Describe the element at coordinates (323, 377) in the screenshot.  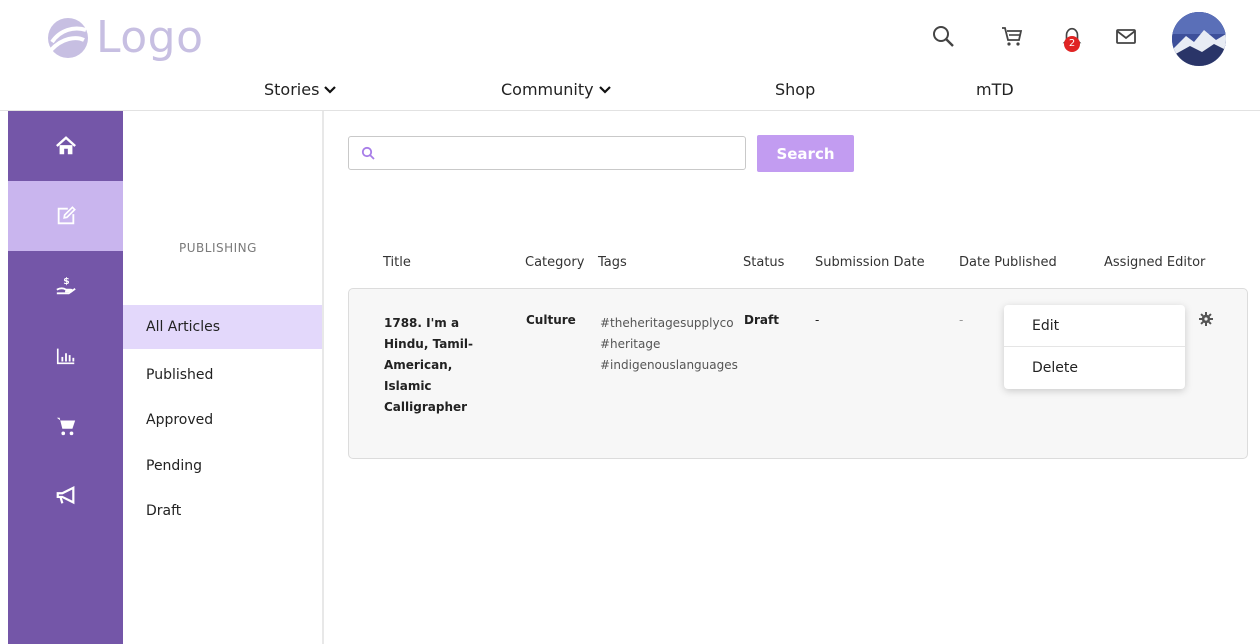
I see `sidebar-divider` at that location.